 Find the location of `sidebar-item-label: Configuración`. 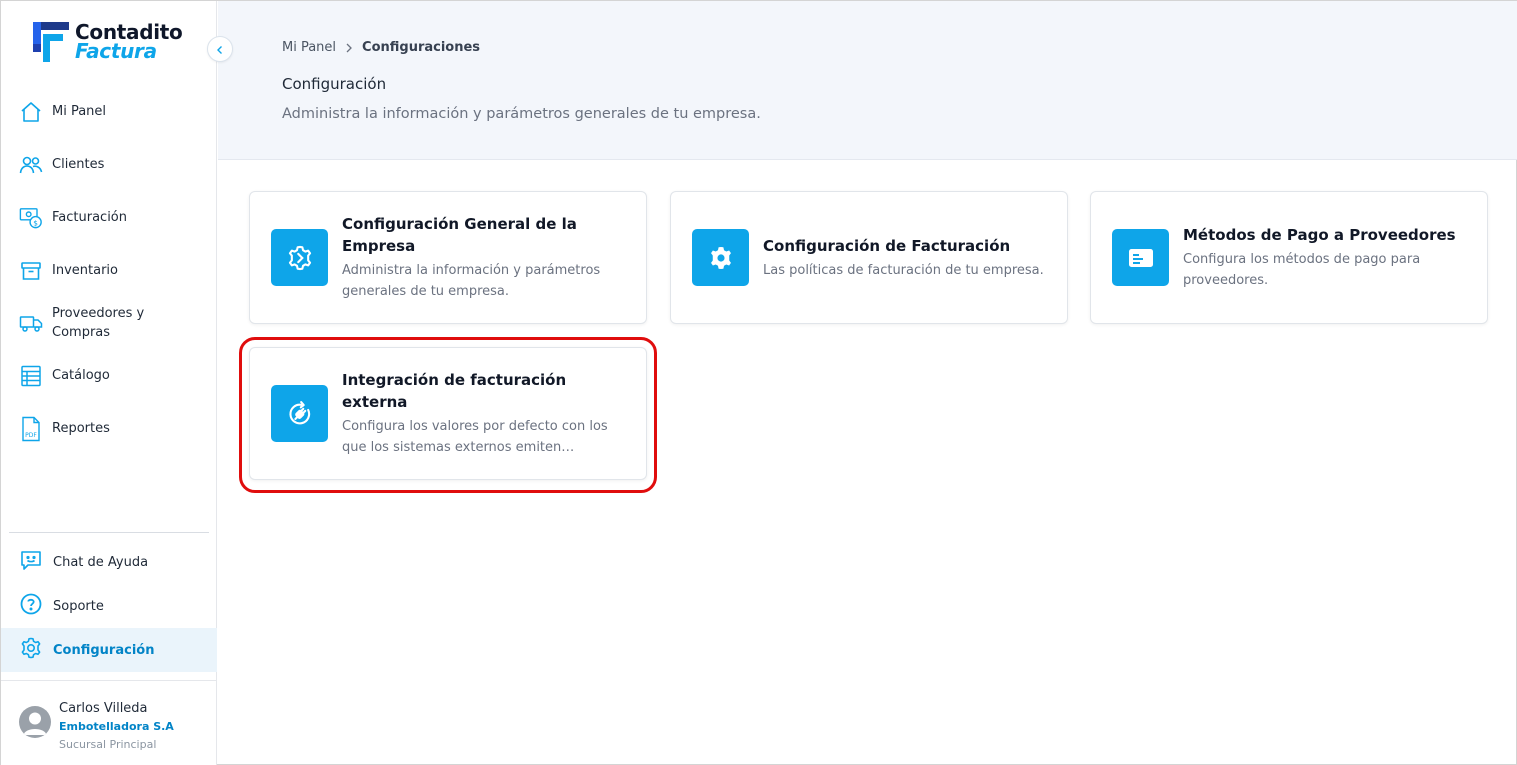

sidebar-item-label: Configuración is located at coordinates (104, 650).